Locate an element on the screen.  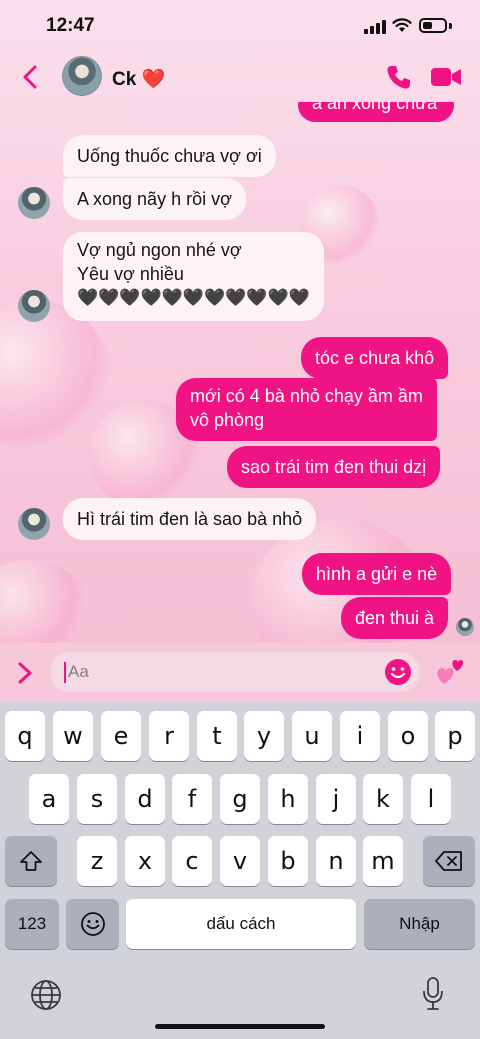
cellular-signal-icon is located at coordinates (375, 27).